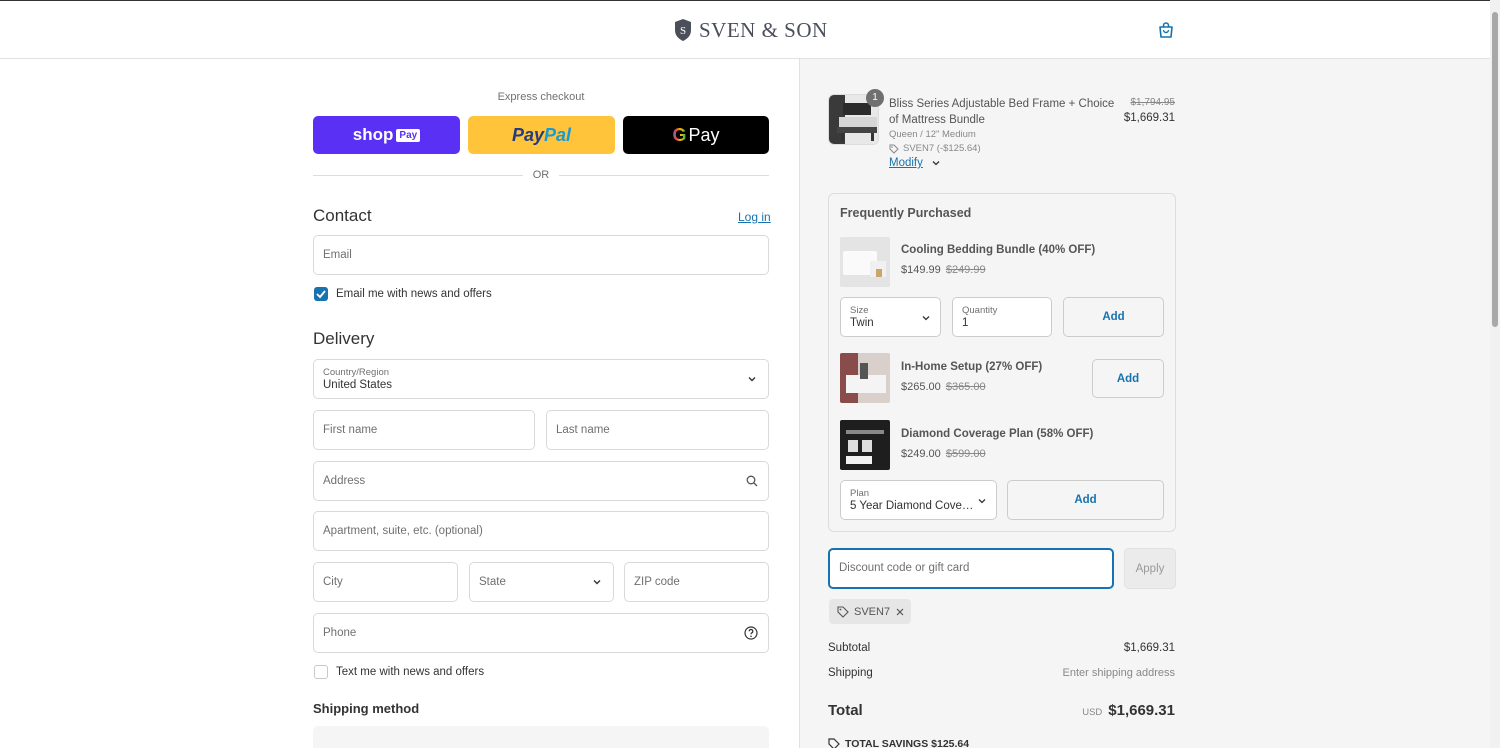  Describe the element at coordinates (965, 323) in the screenshot. I see `quantity-value: 1` at that location.